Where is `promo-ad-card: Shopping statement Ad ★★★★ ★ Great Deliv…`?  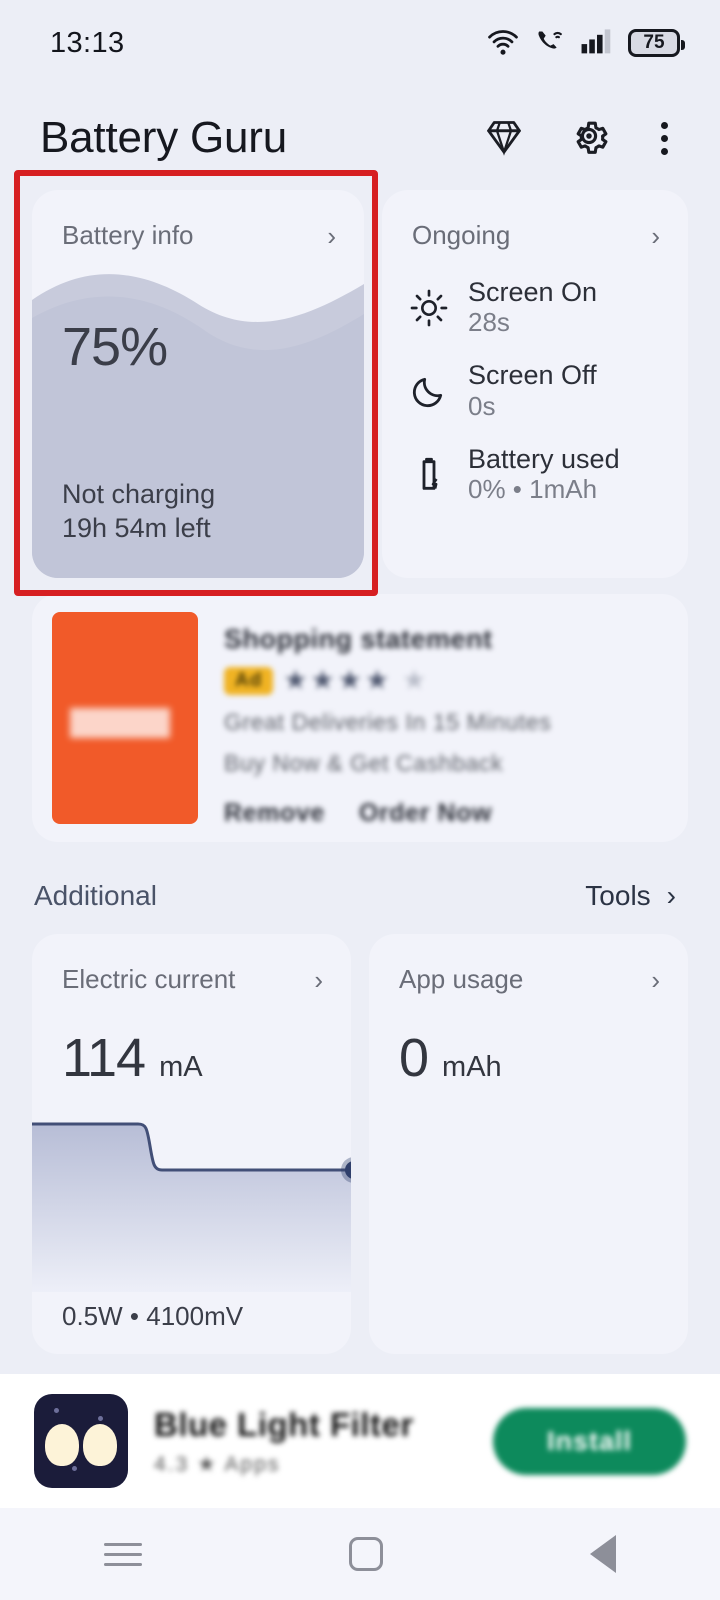
promo-ad-card: Shopping statement Ad ★★★★ ★ Great Deliv… is located at coordinates (360, 718).